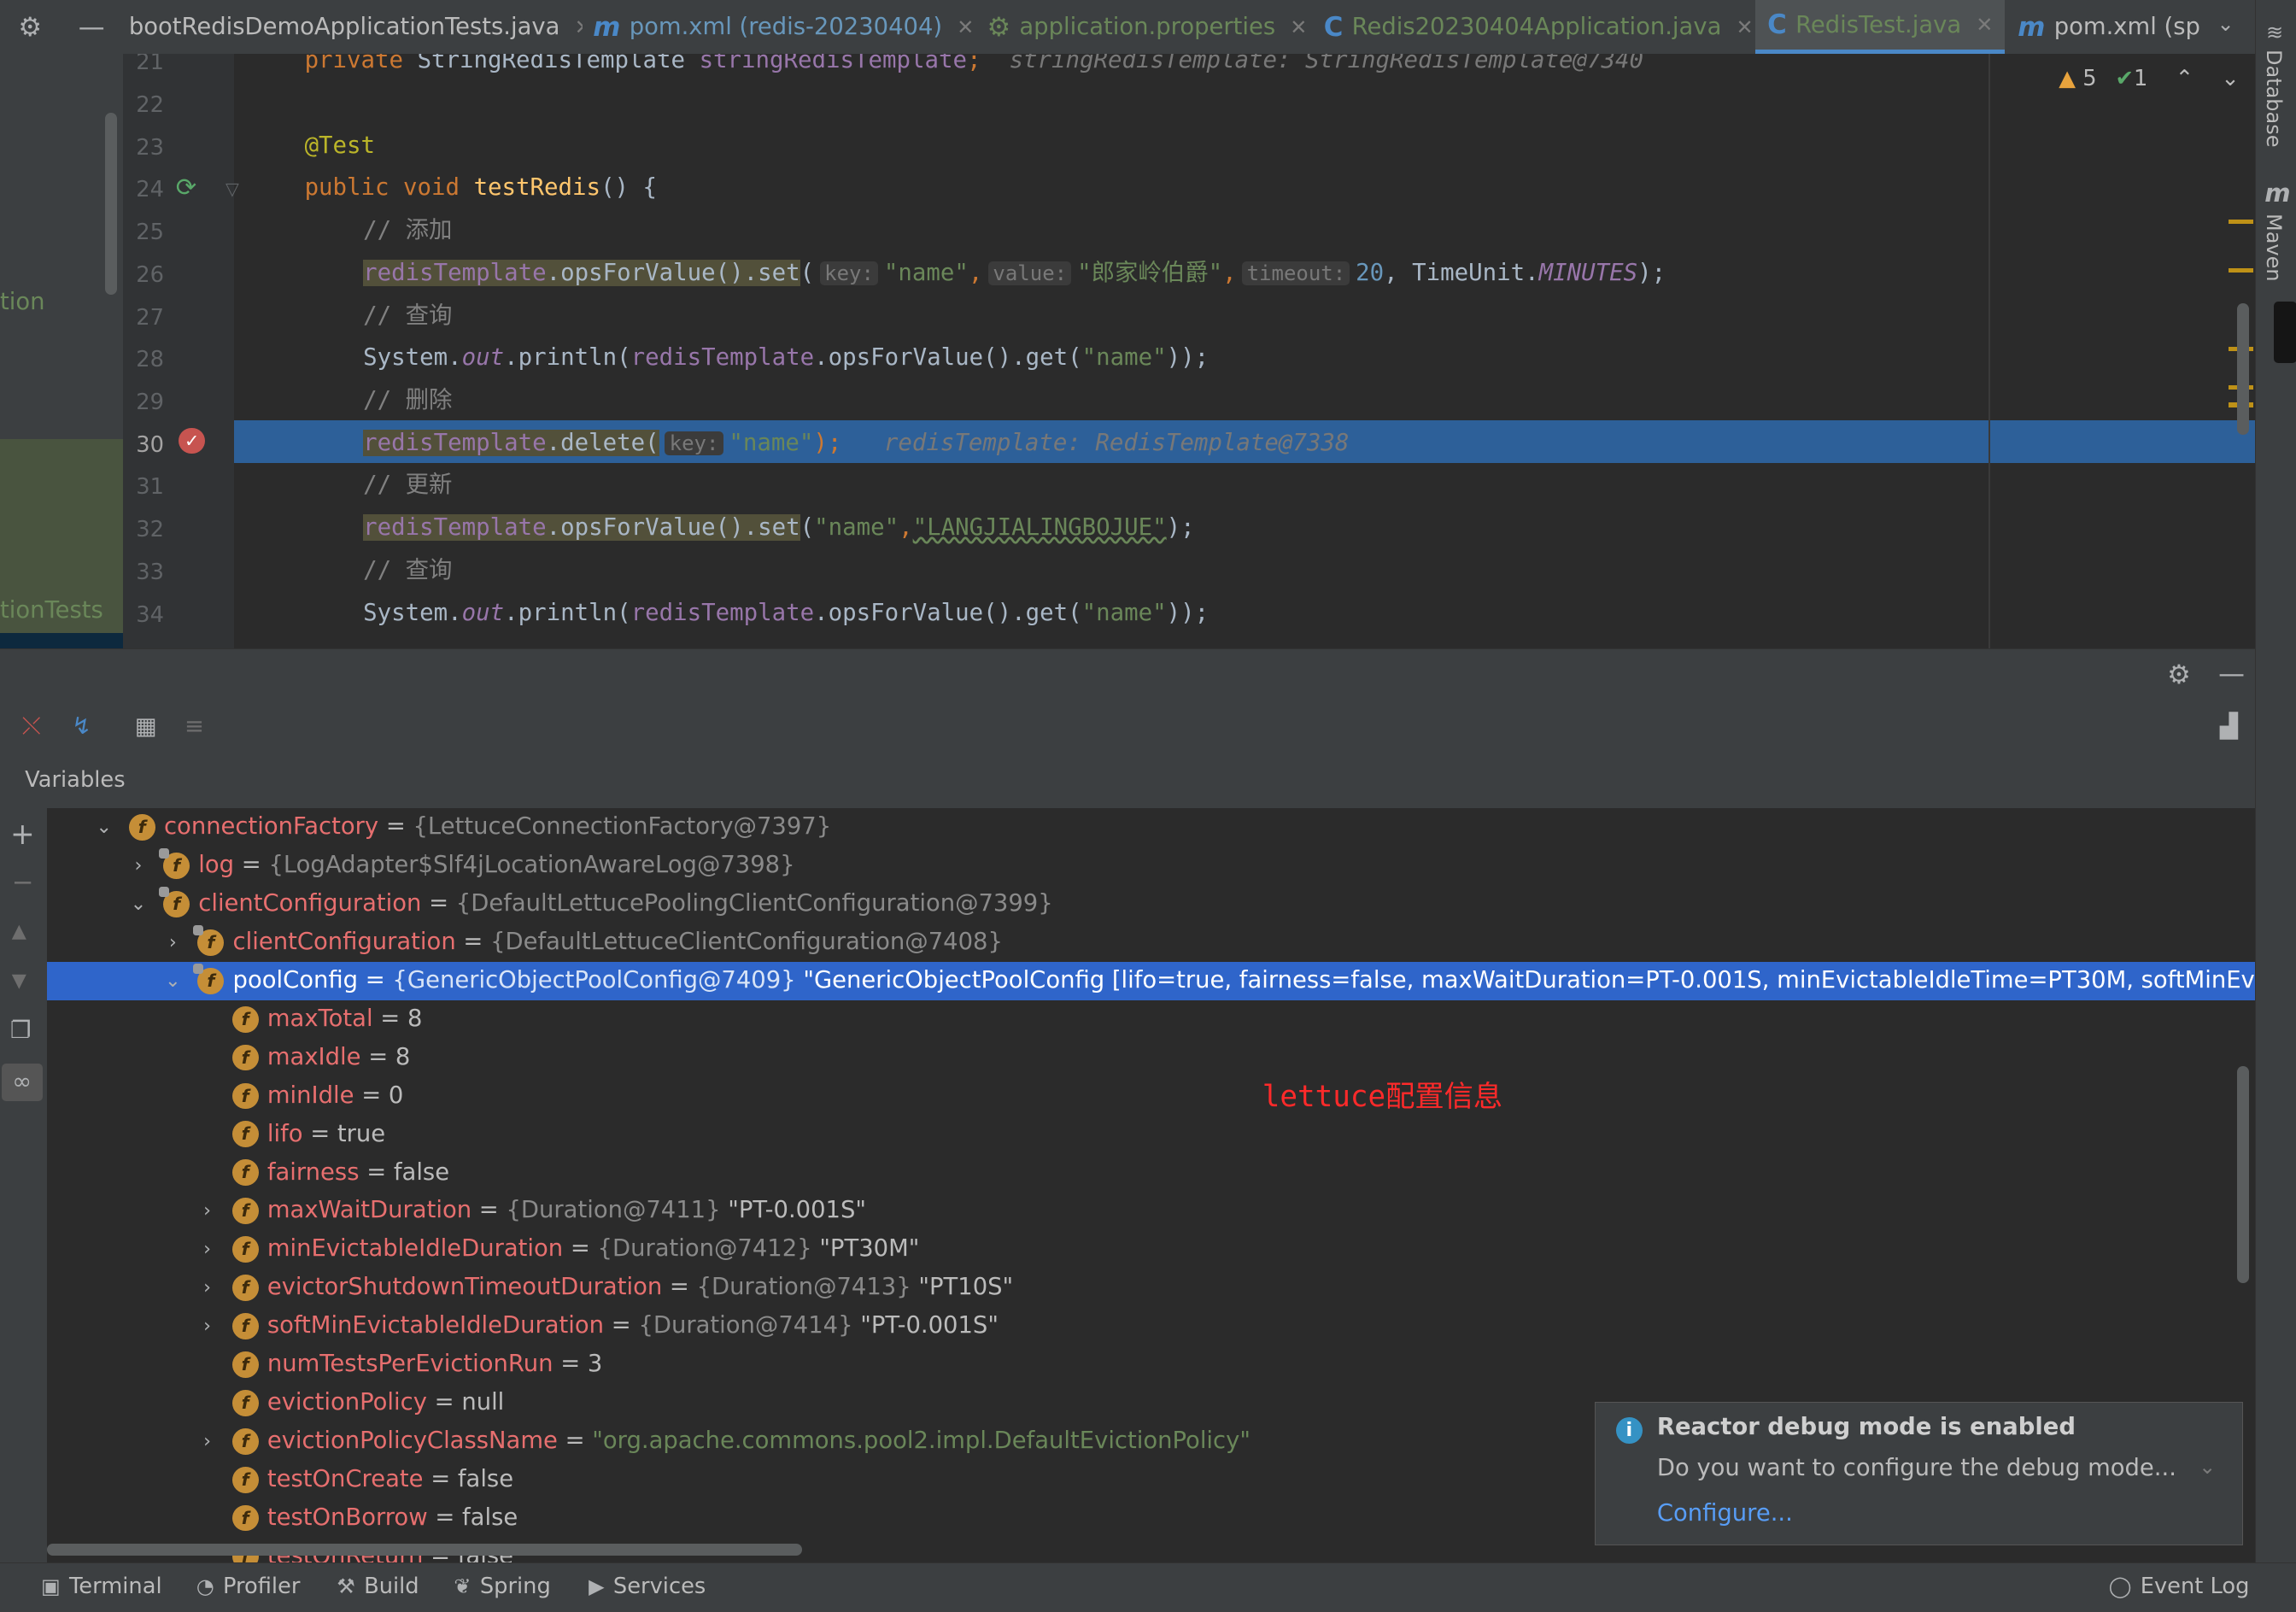 The image size is (2296, 1612). Describe the element at coordinates (186, 187) in the screenshot. I see `run-test-icon: ⟳` at that location.